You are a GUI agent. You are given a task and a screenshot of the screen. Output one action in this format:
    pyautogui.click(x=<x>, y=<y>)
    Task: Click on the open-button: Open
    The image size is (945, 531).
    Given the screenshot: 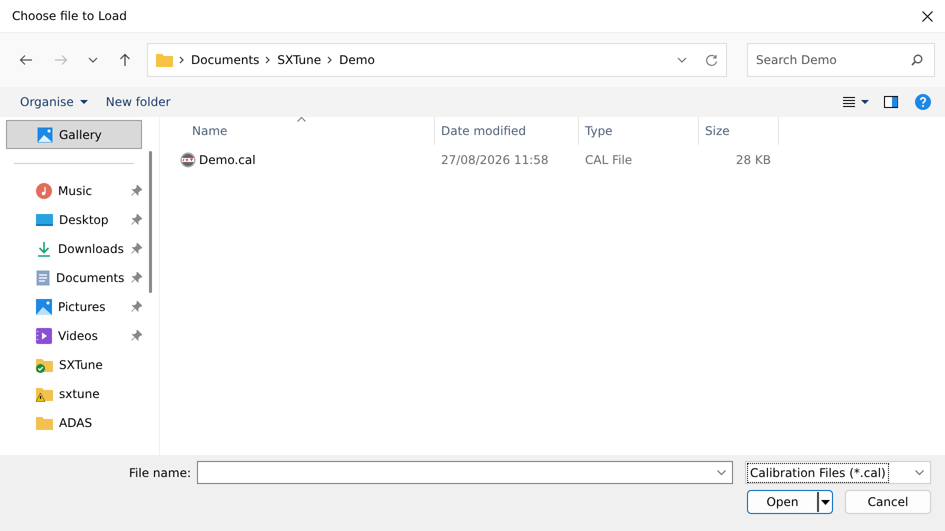 What is the action you would take?
    pyautogui.click(x=790, y=502)
    